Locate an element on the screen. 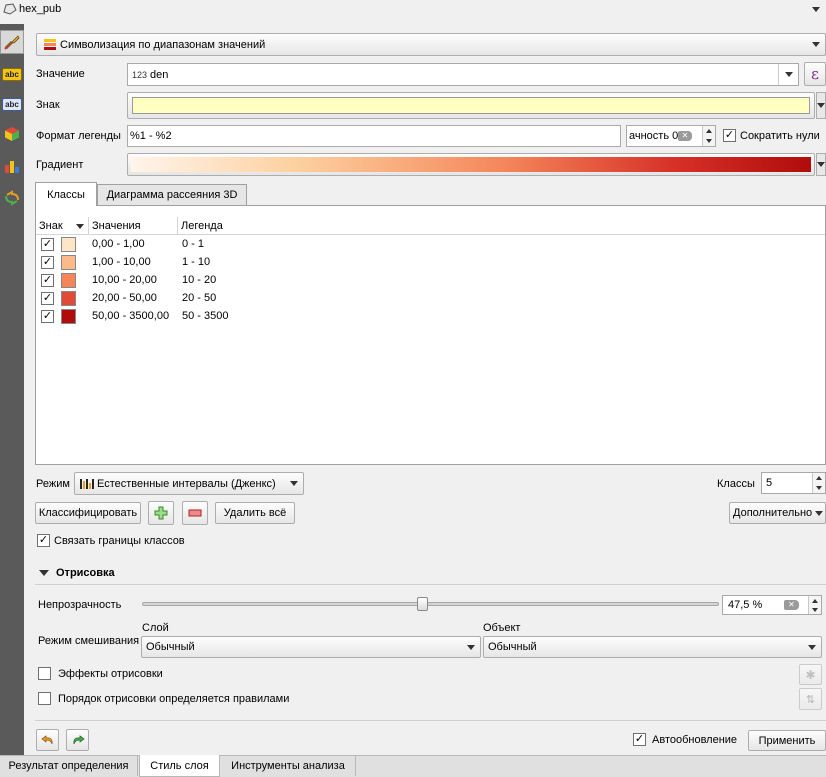 The width and height of the screenshot is (826, 777). blend-mode-label: Режим смешивания is located at coordinates (89, 641).